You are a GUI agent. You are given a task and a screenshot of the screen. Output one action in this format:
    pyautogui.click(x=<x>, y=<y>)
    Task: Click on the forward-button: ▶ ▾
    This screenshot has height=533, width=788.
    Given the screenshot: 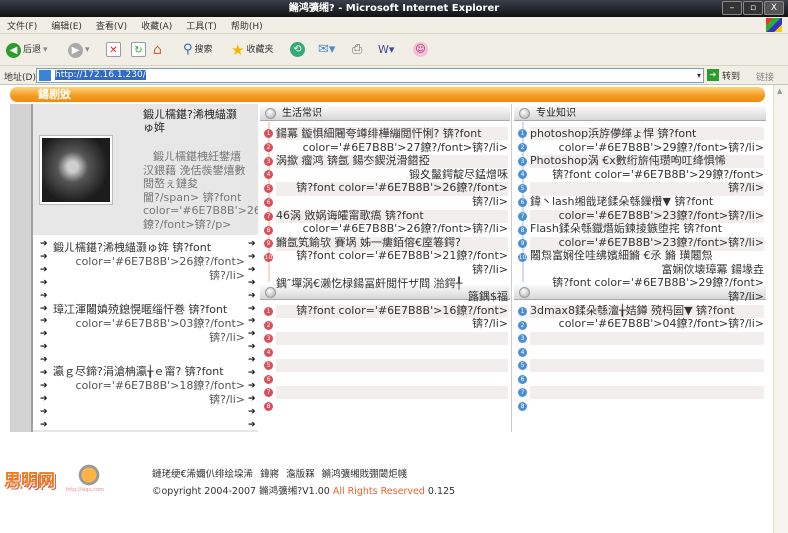 What is the action you would take?
    pyautogui.click(x=79, y=50)
    